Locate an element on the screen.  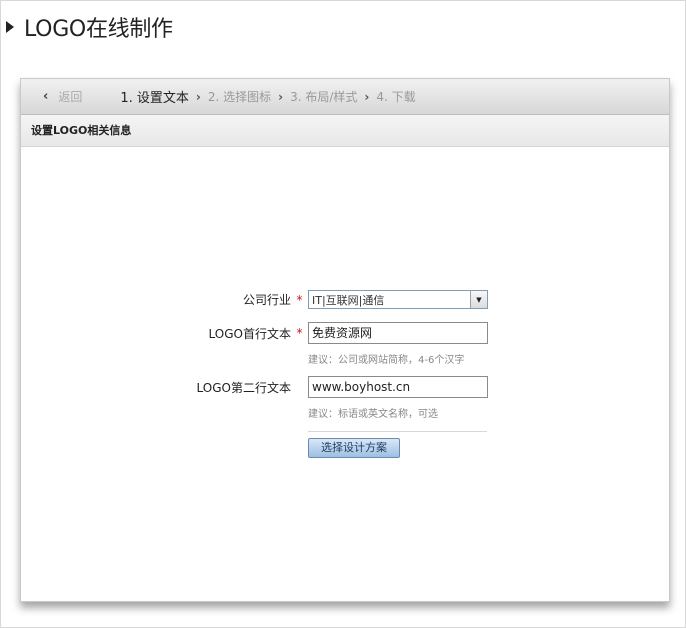
industry-label: 公司行业 is located at coordinates (266, 300).